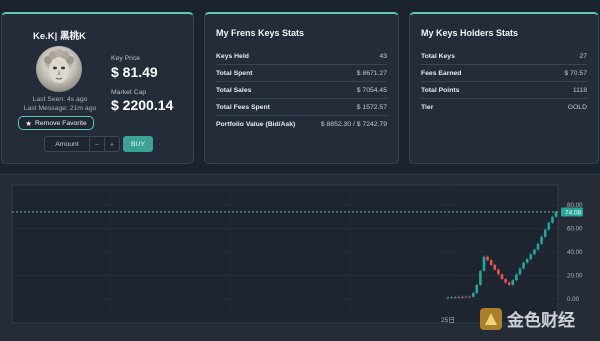 Image resolution: width=600 pixels, height=341 pixels. What do you see at coordinates (579, 90) in the screenshot?
I see `stat-value: 1118` at bounding box center [579, 90].